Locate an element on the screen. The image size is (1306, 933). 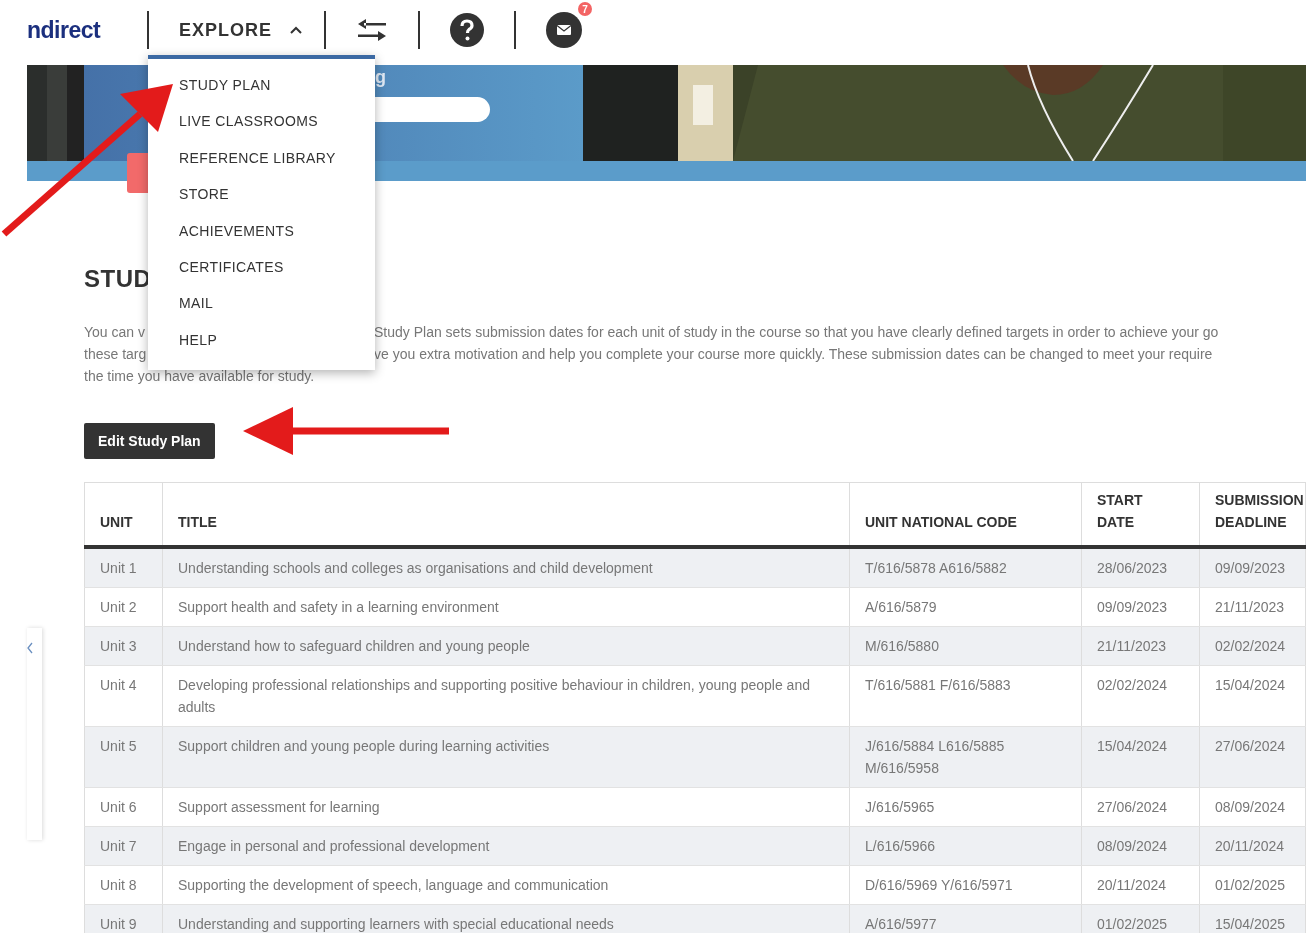
help-icon is located at coordinates (467, 30).